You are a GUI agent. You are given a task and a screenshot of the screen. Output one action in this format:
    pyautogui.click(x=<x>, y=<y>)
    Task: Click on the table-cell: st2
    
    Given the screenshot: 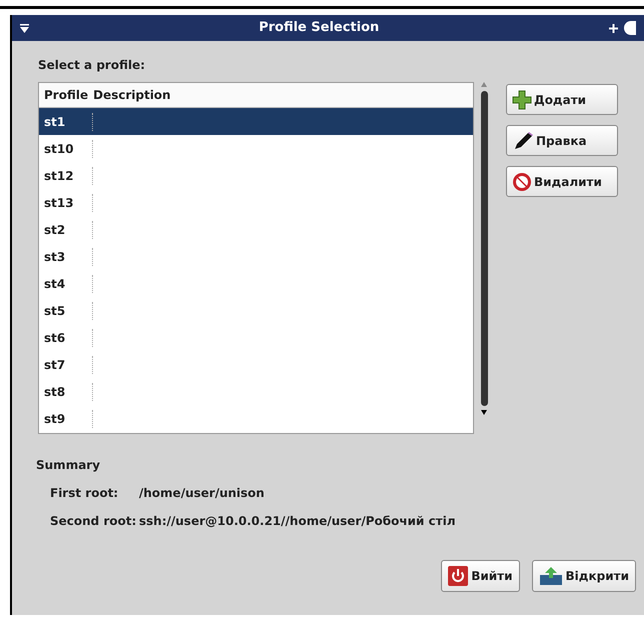 What is the action you would take?
    pyautogui.click(x=66, y=229)
    